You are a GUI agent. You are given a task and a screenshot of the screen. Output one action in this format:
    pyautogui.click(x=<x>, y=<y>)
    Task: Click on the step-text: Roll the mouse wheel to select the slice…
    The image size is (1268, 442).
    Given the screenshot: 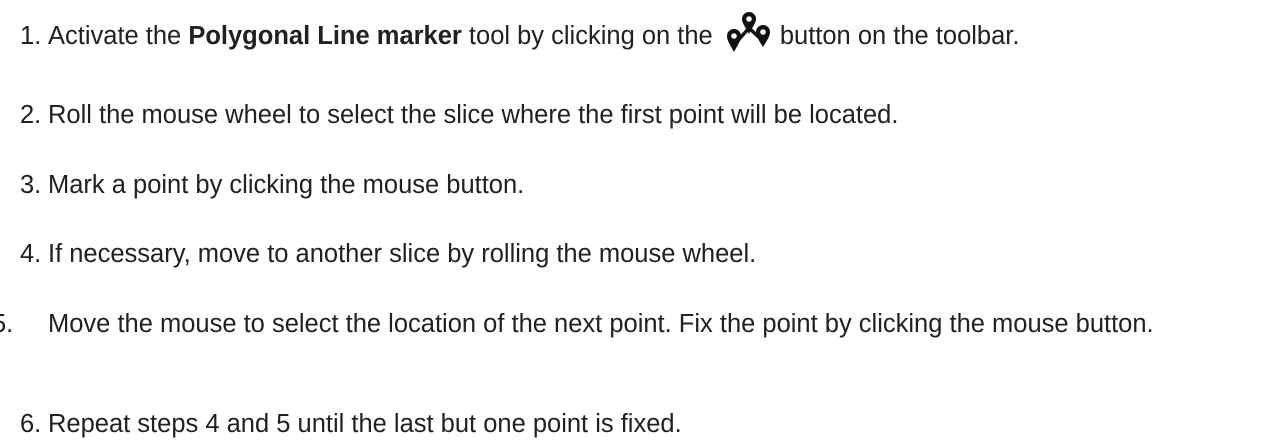 What is the action you would take?
    pyautogui.click(x=473, y=115)
    